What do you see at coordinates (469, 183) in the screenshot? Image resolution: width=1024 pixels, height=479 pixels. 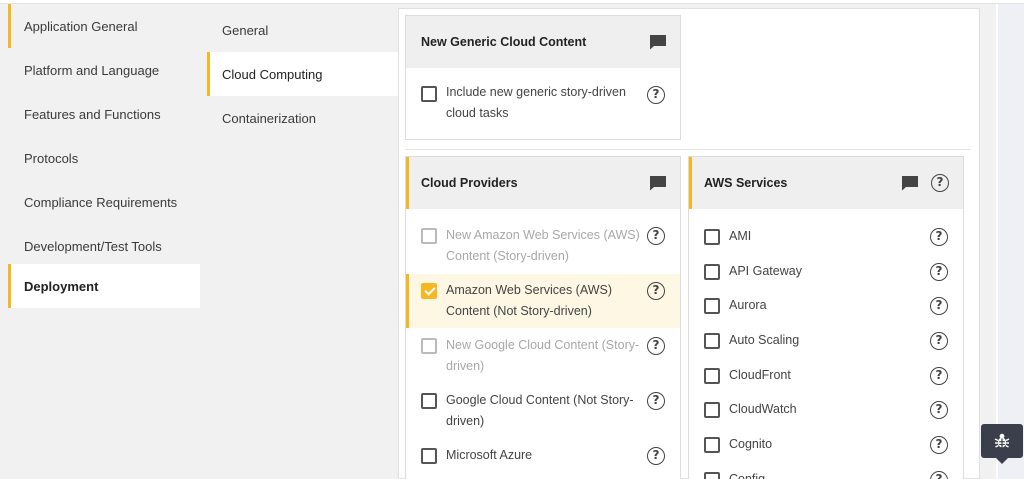 I see `panel-title: Cloud Providers` at bounding box center [469, 183].